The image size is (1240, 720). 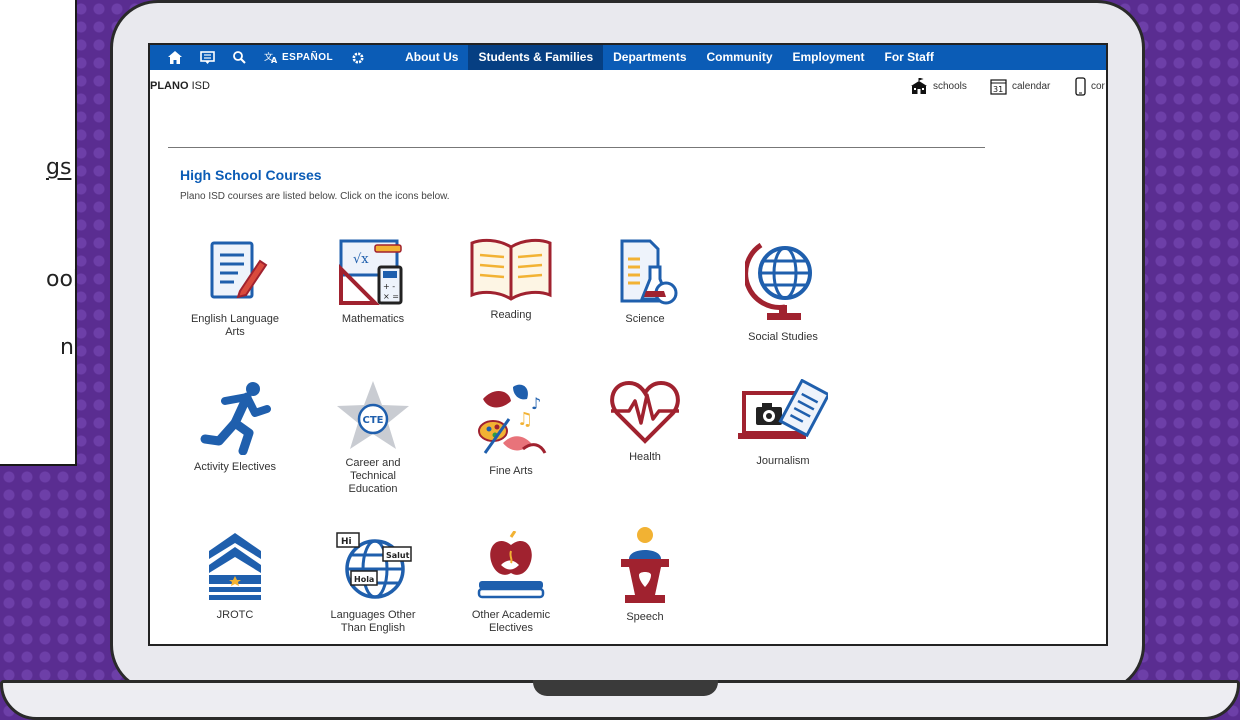 I want to click on schools-link-label: schools, so click(x=950, y=86).